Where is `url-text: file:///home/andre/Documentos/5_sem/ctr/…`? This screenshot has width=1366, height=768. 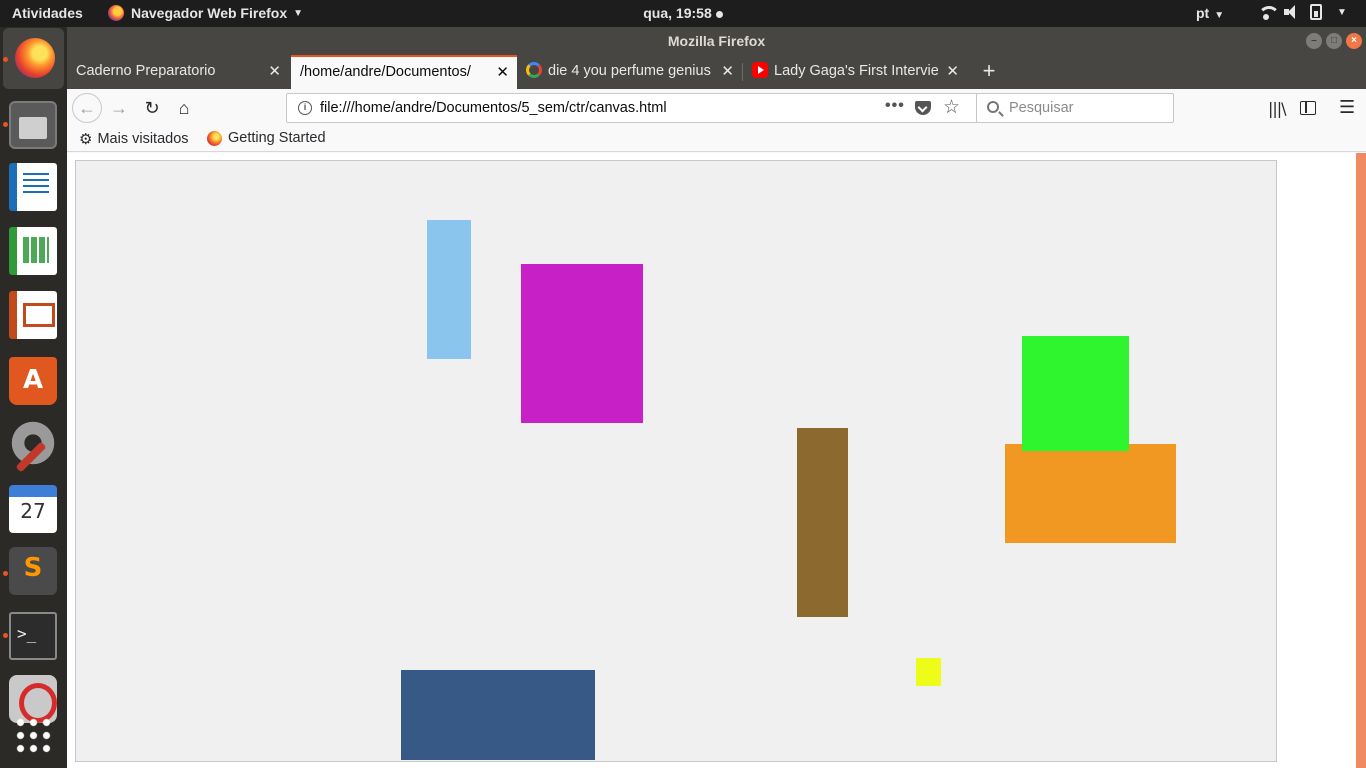
url-text: file:///home/andre/Documentos/5_sem/ctr/… is located at coordinates (493, 108).